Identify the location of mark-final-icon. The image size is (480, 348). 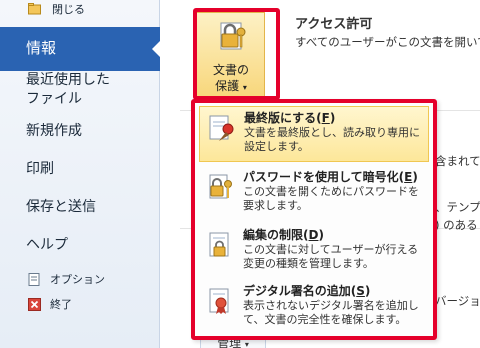
(221, 128).